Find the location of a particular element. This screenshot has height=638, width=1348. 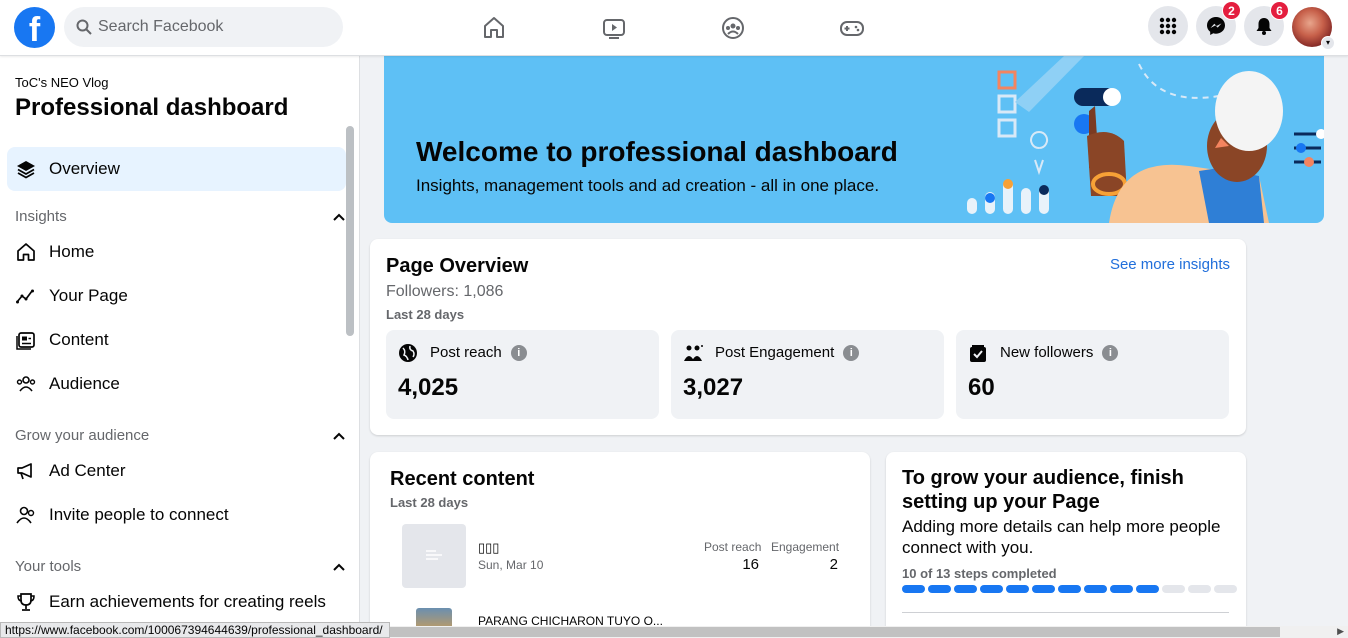

stat-label: Post Engagement i is located at coordinates (787, 352).